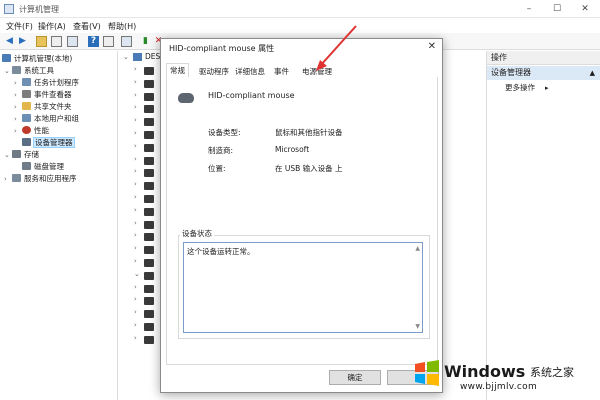  Describe the element at coordinates (417, 326) in the screenshot. I see `scroll-down-icon: ▼` at that location.